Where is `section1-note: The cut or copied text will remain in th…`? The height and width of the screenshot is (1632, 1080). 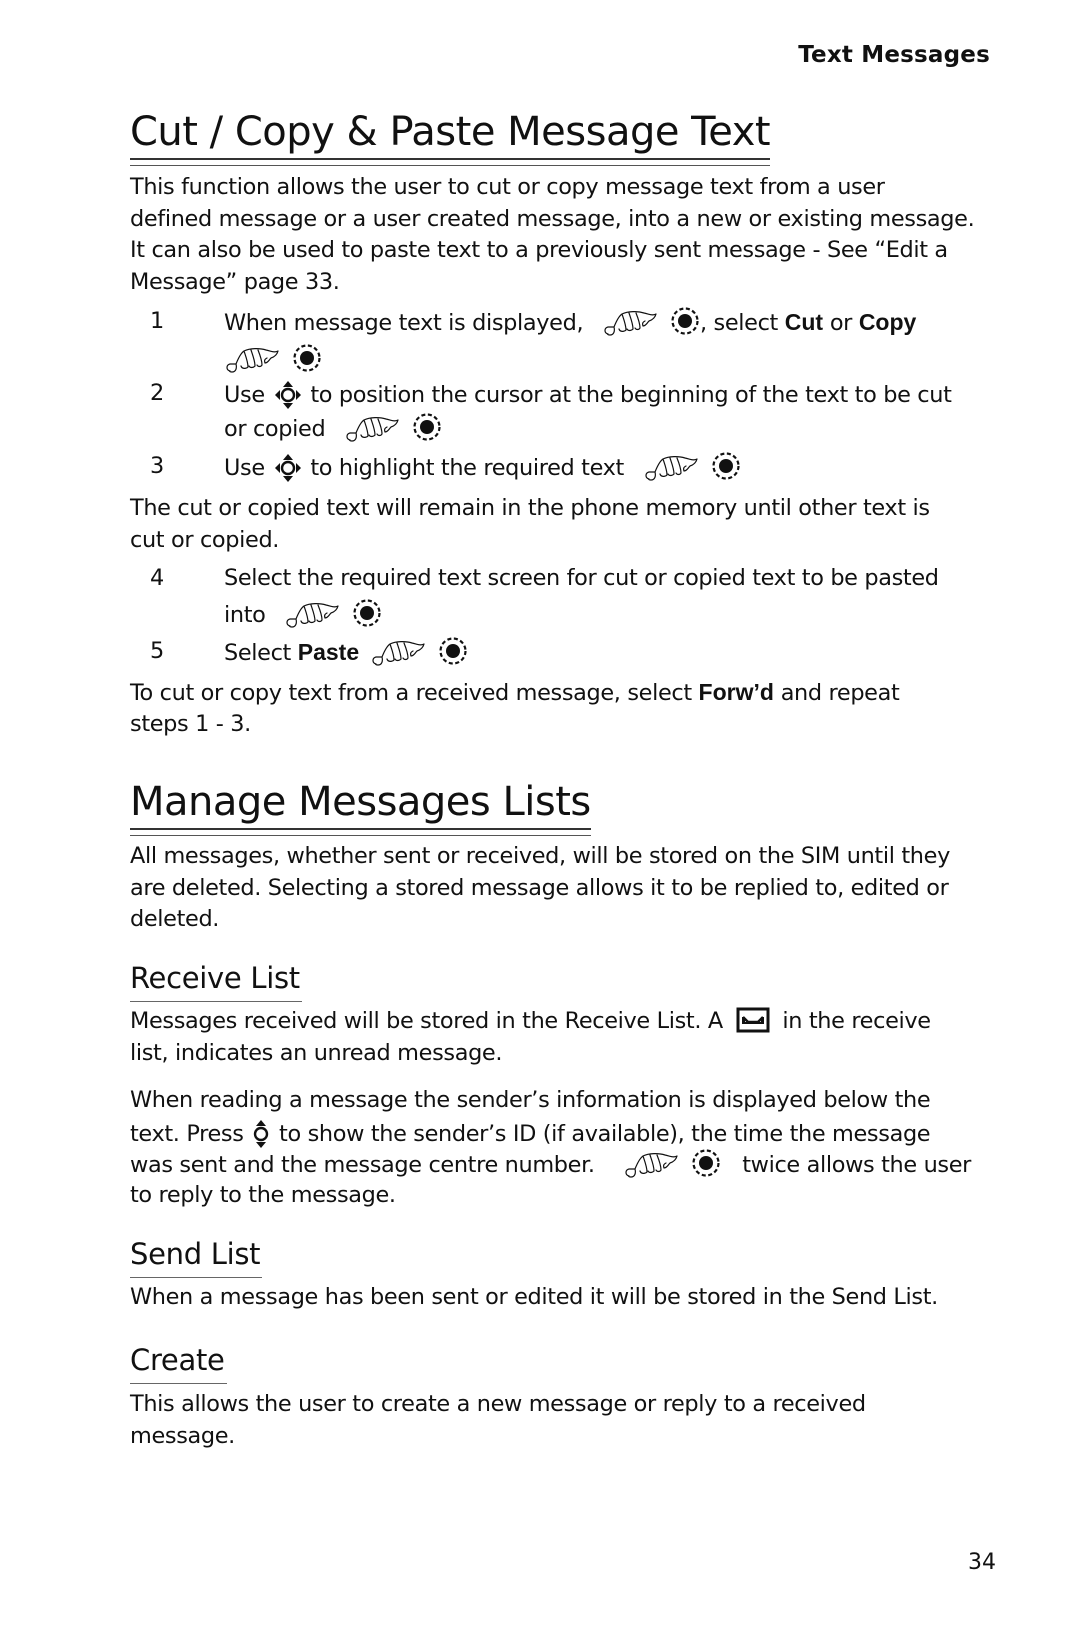 section1-note: The cut or copied text will remain in th… is located at coordinates (530, 524).